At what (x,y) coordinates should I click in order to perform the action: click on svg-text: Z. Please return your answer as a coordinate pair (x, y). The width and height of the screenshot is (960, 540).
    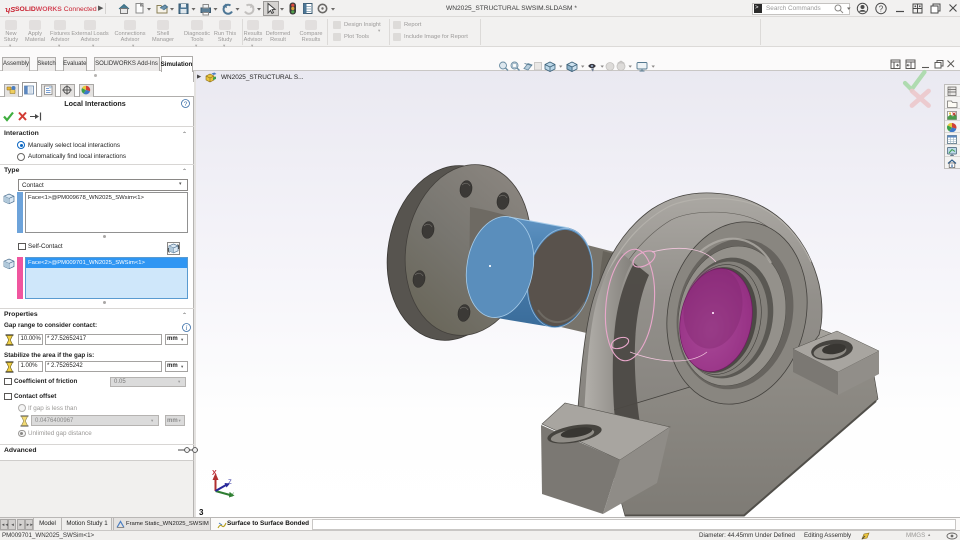
    Looking at the image, I should click on (230, 483).